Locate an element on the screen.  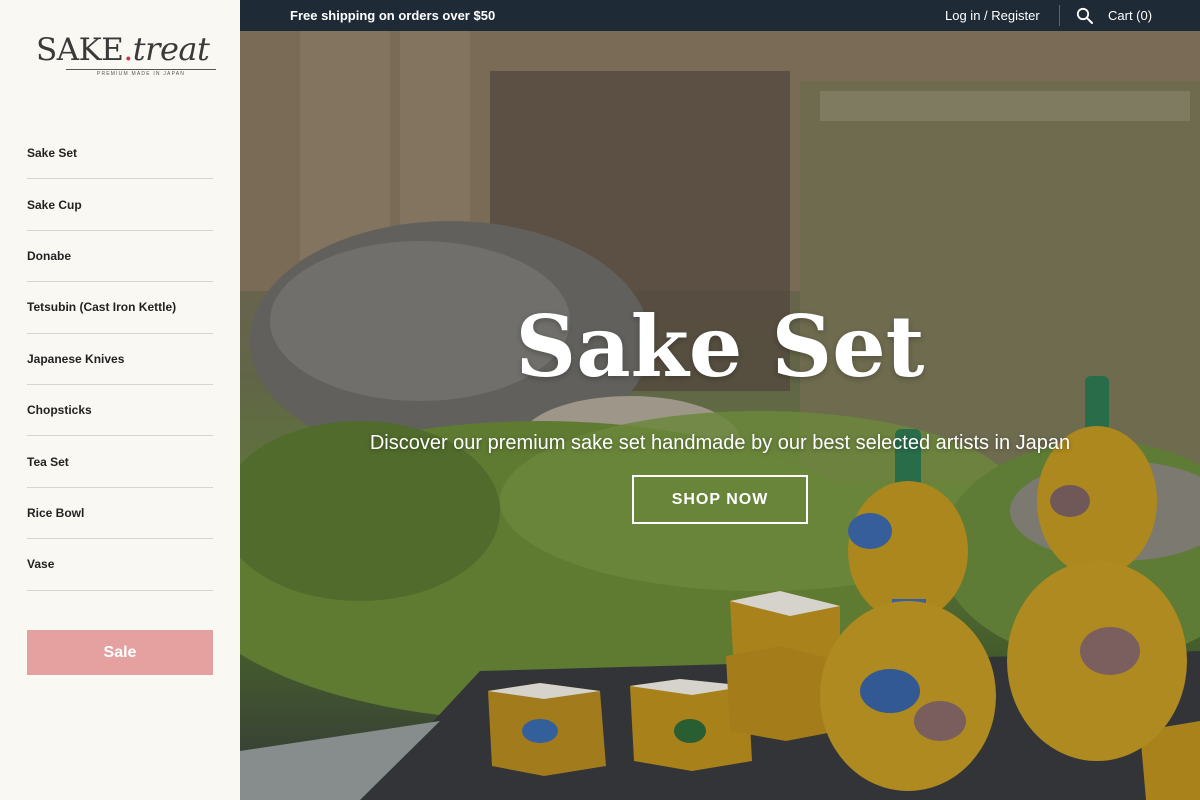
sidebar-item-sake-cup: Sake Cup is located at coordinates (120, 205).